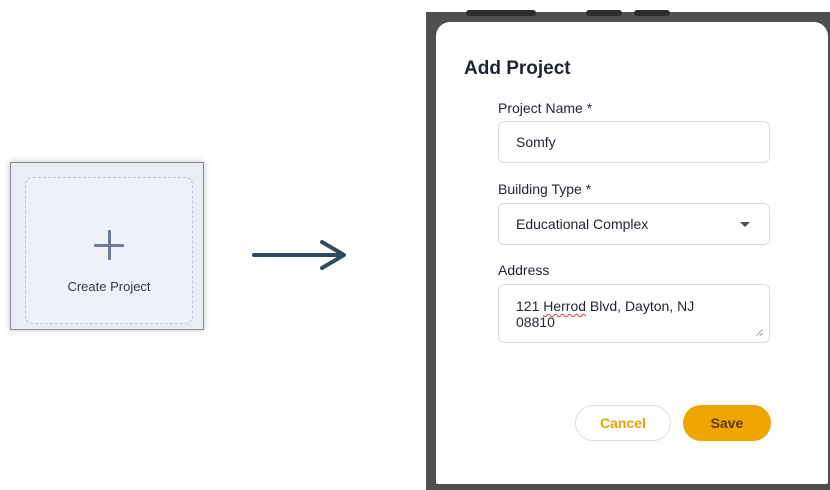 The width and height of the screenshot is (830, 490). What do you see at coordinates (605, 306) in the screenshot?
I see `address-line-1: 121 Herrod Blvd, Dayton, NJ` at bounding box center [605, 306].